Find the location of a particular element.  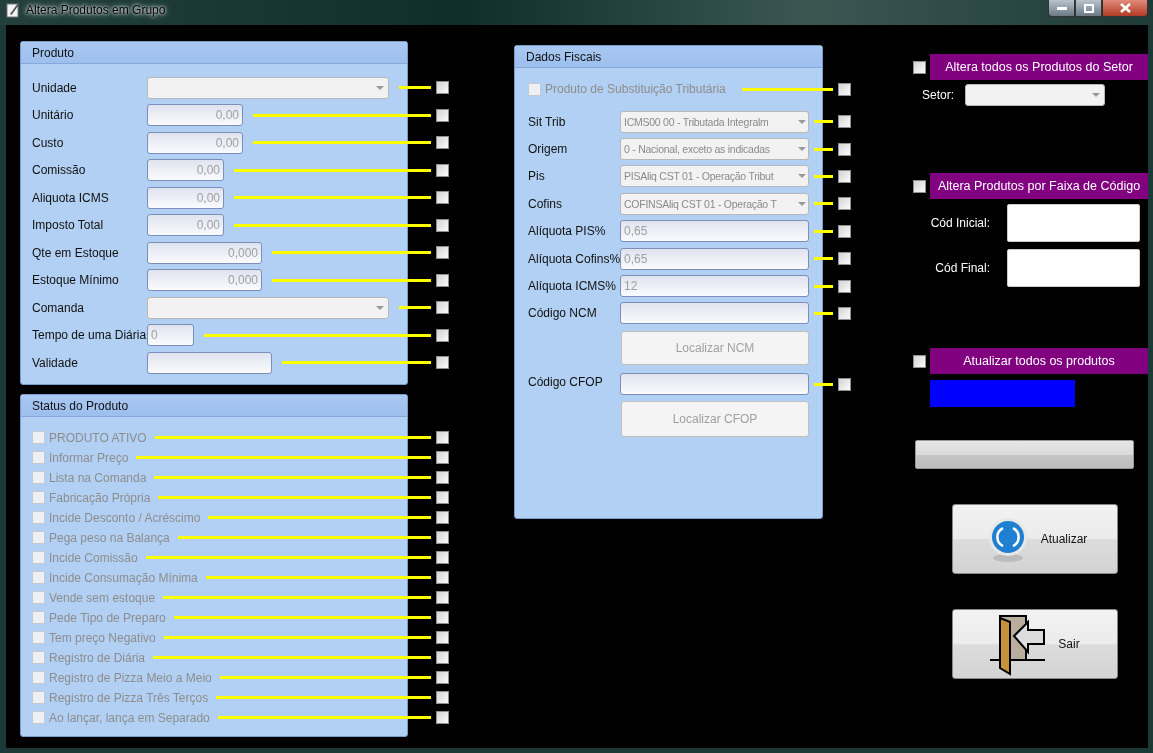

dropdown: PISAliq CST 01 - Operação Tribut is located at coordinates (714, 176).